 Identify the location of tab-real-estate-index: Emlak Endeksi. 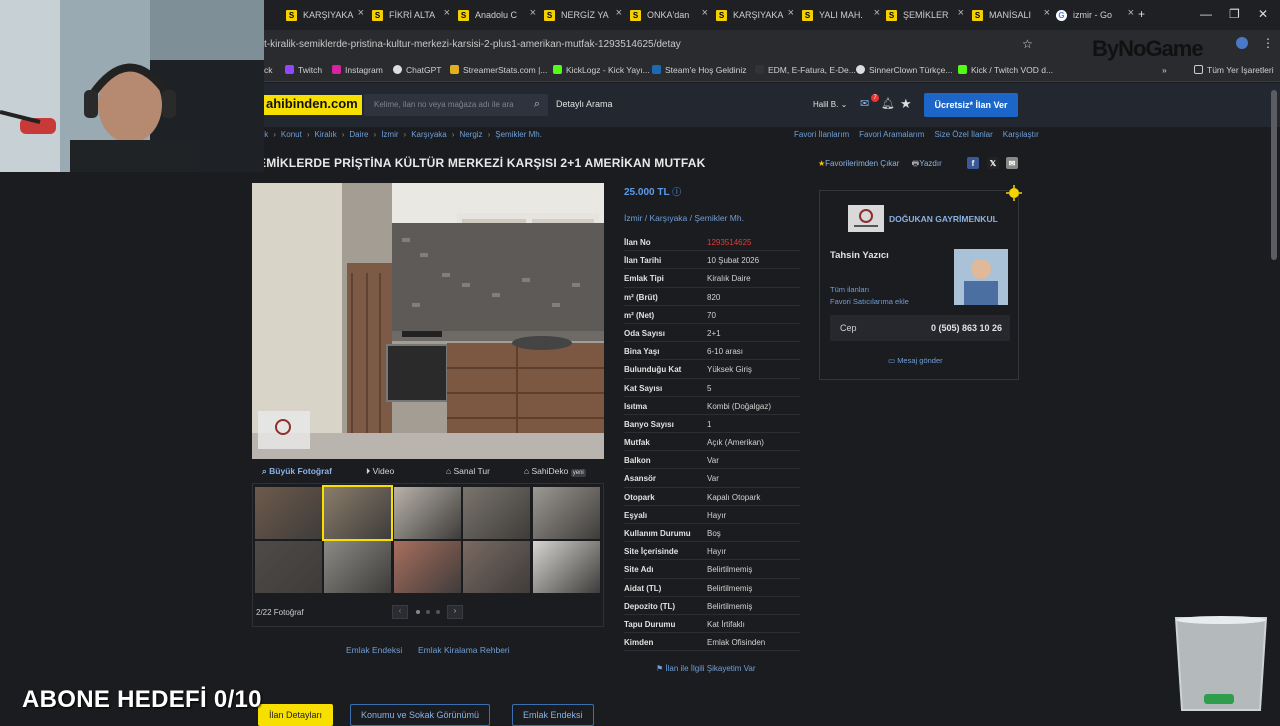
(553, 715).